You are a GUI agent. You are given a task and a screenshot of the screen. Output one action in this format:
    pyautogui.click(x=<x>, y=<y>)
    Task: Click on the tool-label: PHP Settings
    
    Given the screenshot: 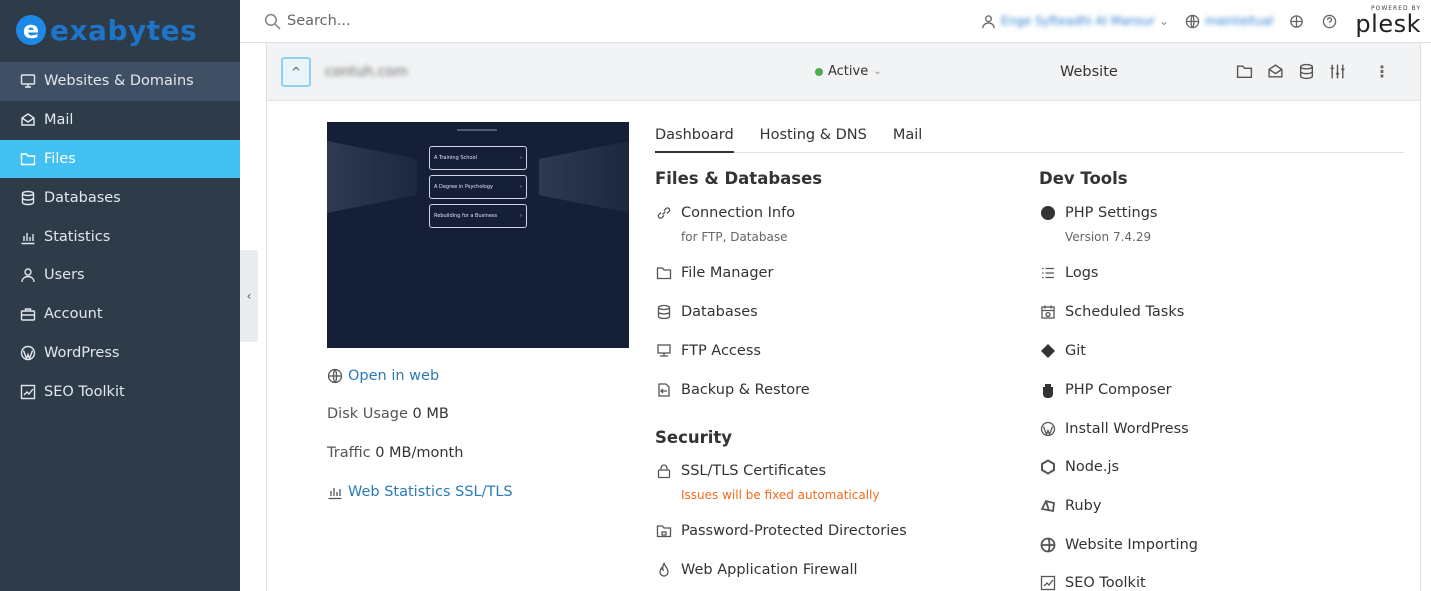 What is the action you would take?
    pyautogui.click(x=1111, y=213)
    